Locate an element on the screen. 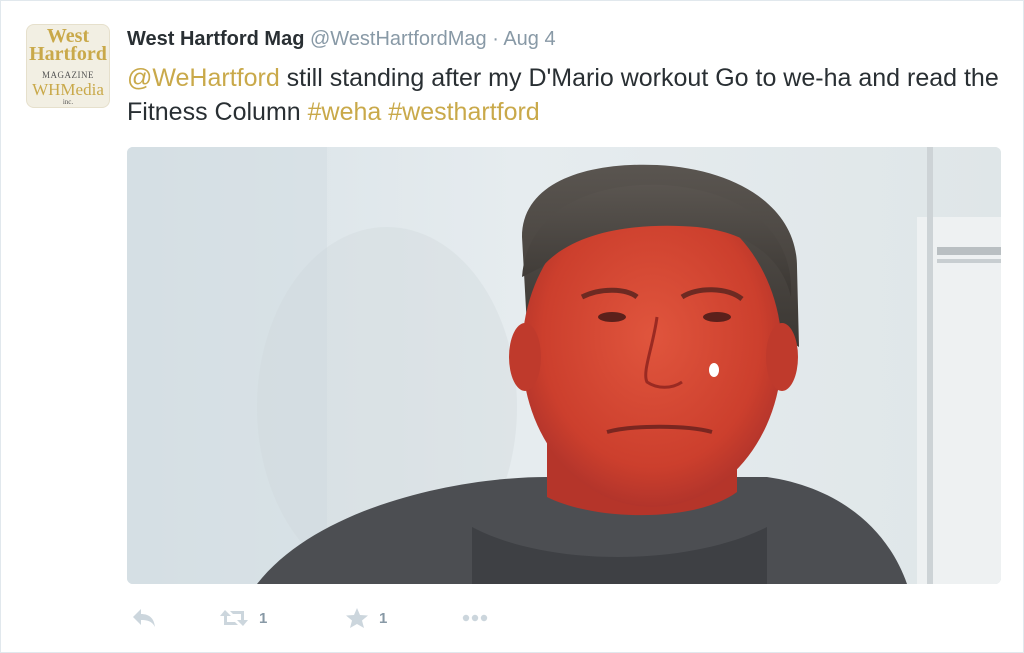  avatar-logo-text: inc. is located at coordinates (68, 102).